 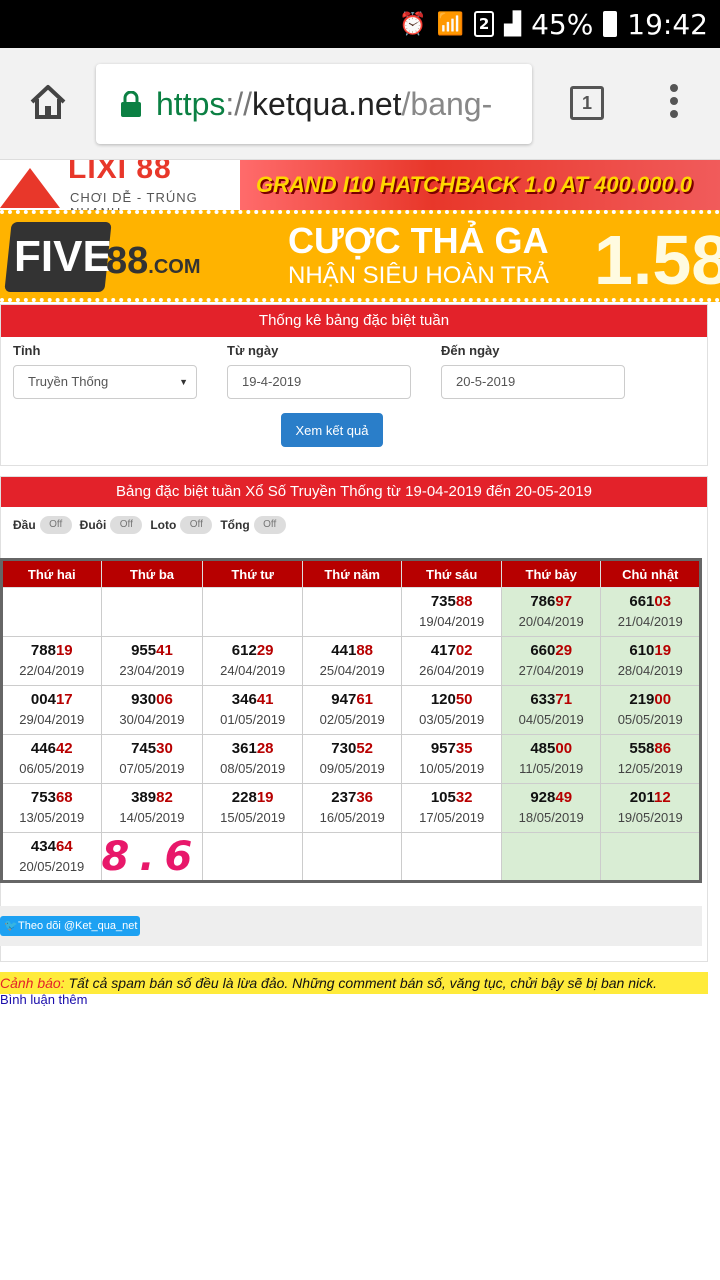 What do you see at coordinates (352, 748) in the screenshot?
I see `result-number: 73052` at bounding box center [352, 748].